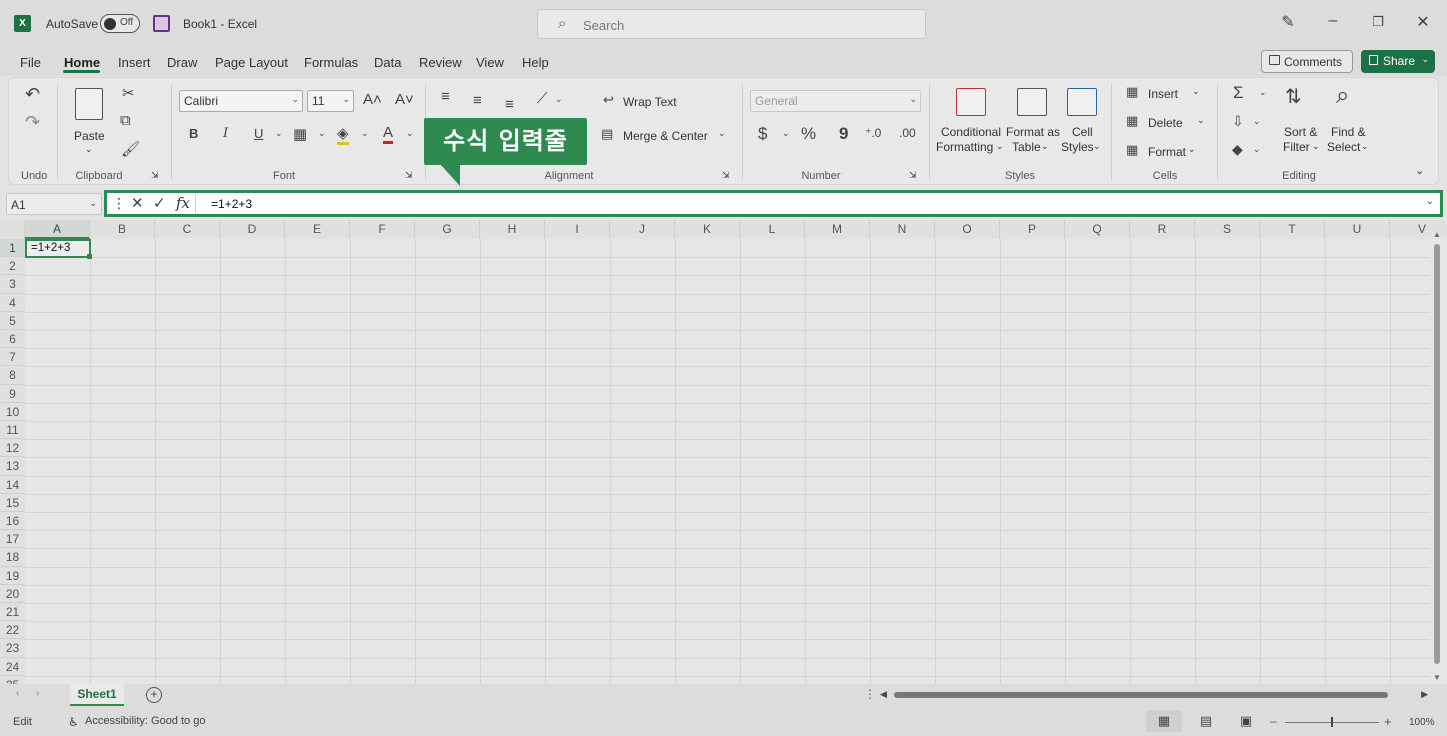  I want to click on row-header: 11, so click(12, 430).